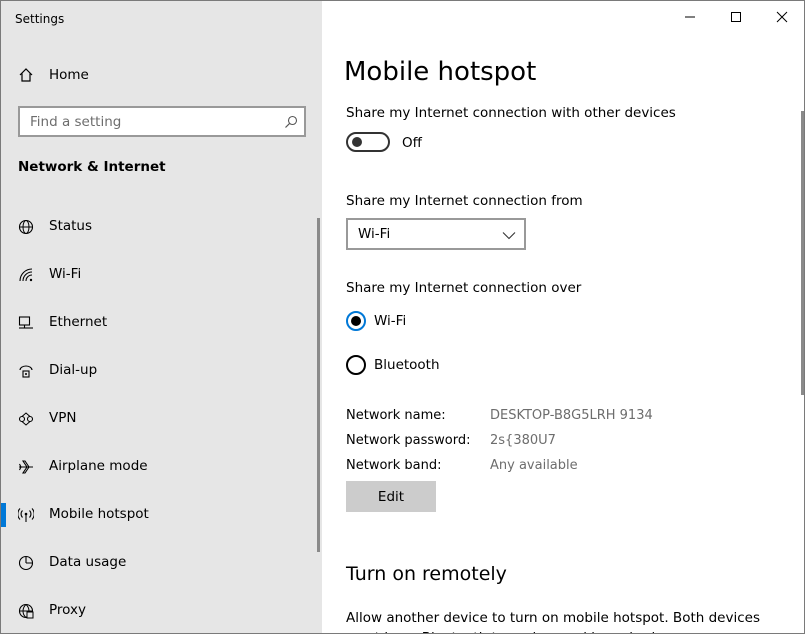  Describe the element at coordinates (160, 275) in the screenshot. I see `sidebar-item-wifi: Wi-Fi` at that location.